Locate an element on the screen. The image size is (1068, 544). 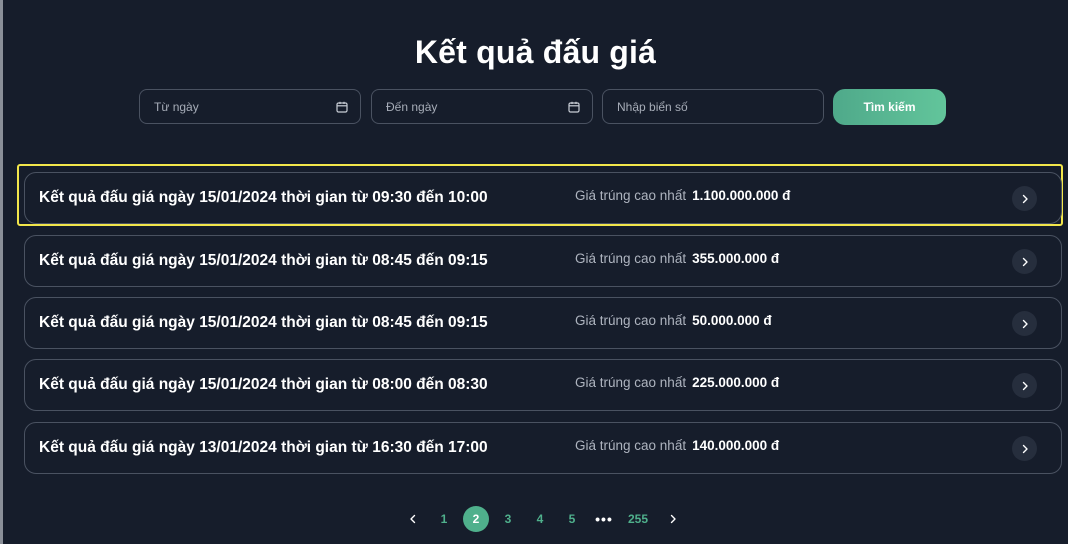
pagination: 1 2 3 4 5 ••• 255 is located at coordinates (546, 519).